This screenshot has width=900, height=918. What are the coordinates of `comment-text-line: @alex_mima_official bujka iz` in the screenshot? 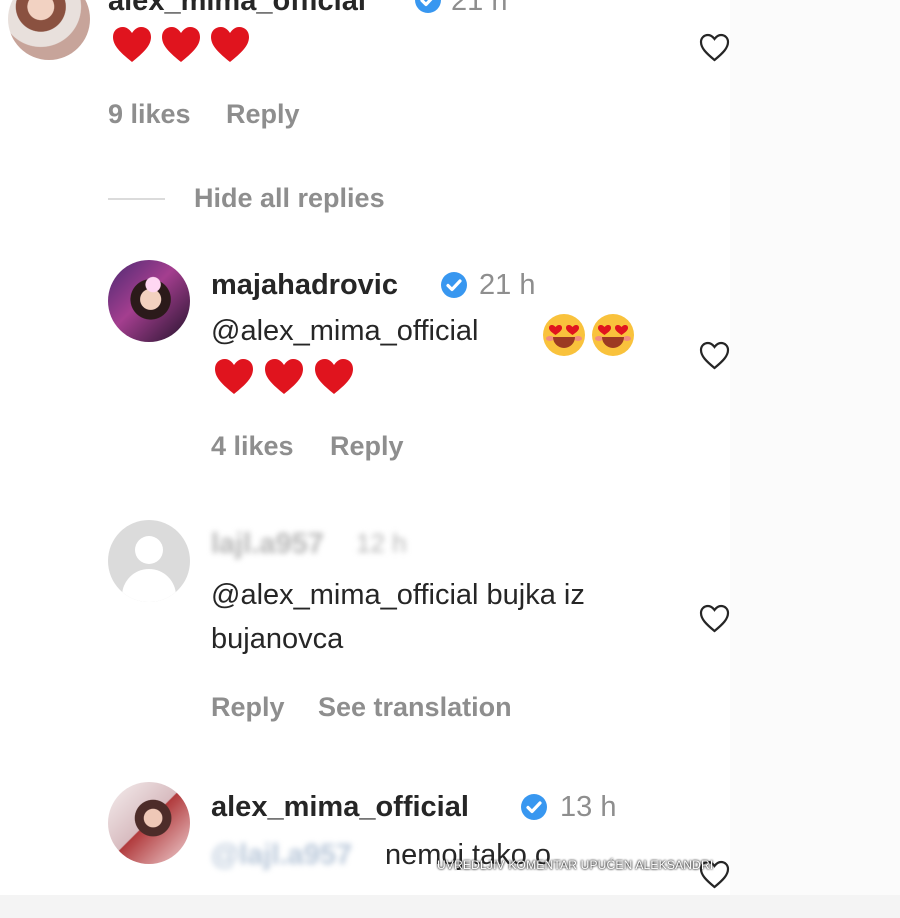 It's located at (398, 595).